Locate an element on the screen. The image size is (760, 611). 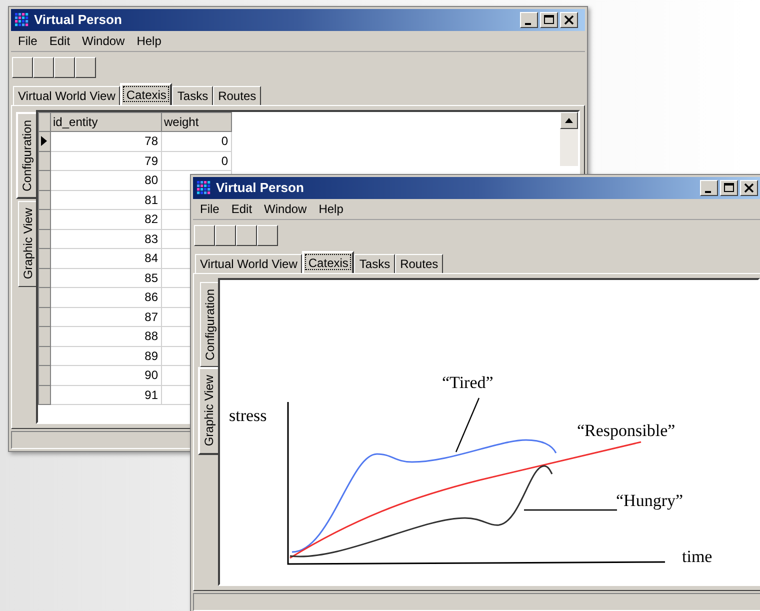
table-cell: 88 is located at coordinates (106, 336).